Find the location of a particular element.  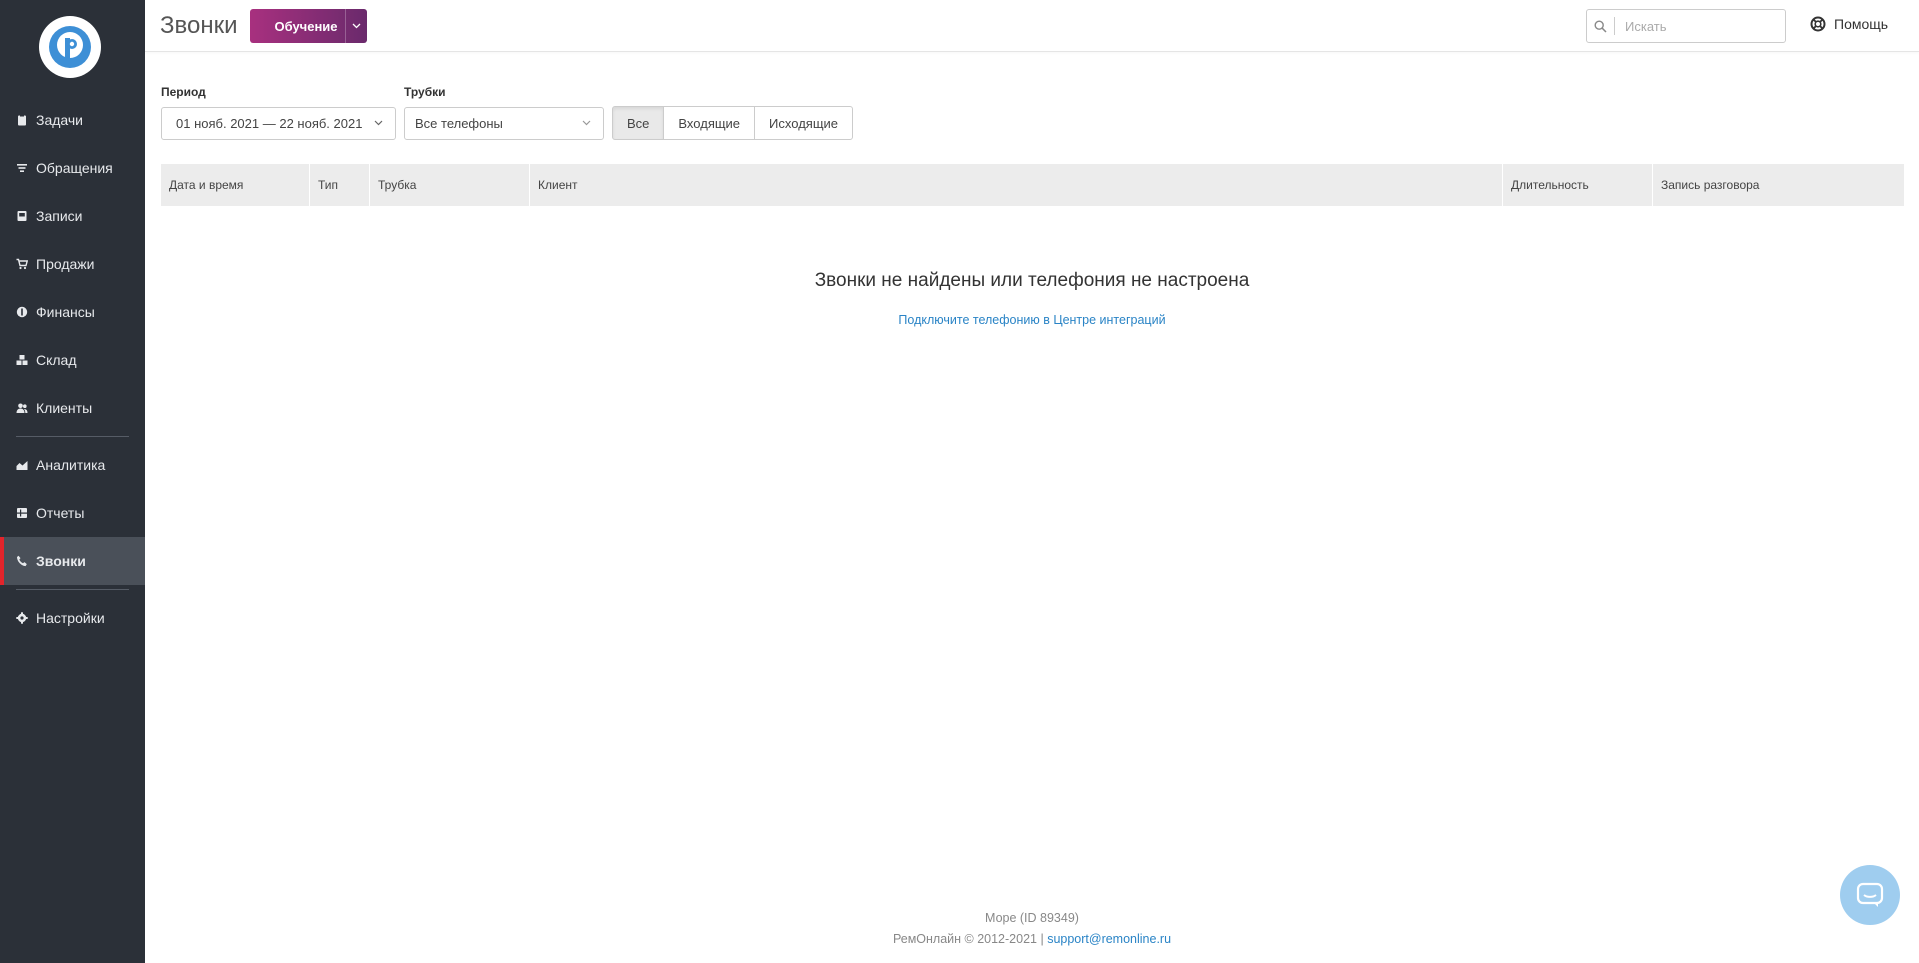

training-button-label: Обучение is located at coordinates (306, 26).